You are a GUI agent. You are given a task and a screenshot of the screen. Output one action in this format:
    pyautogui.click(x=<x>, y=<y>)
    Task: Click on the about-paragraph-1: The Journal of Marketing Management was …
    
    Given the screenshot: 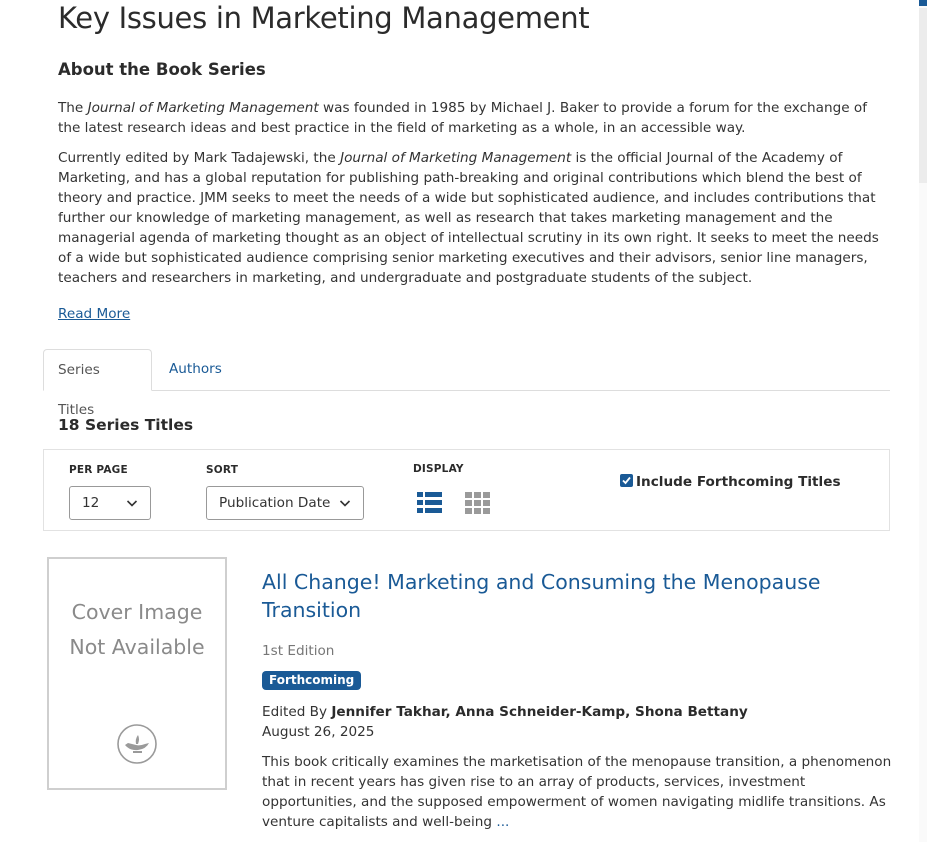 What is the action you would take?
    pyautogui.click(x=474, y=118)
    